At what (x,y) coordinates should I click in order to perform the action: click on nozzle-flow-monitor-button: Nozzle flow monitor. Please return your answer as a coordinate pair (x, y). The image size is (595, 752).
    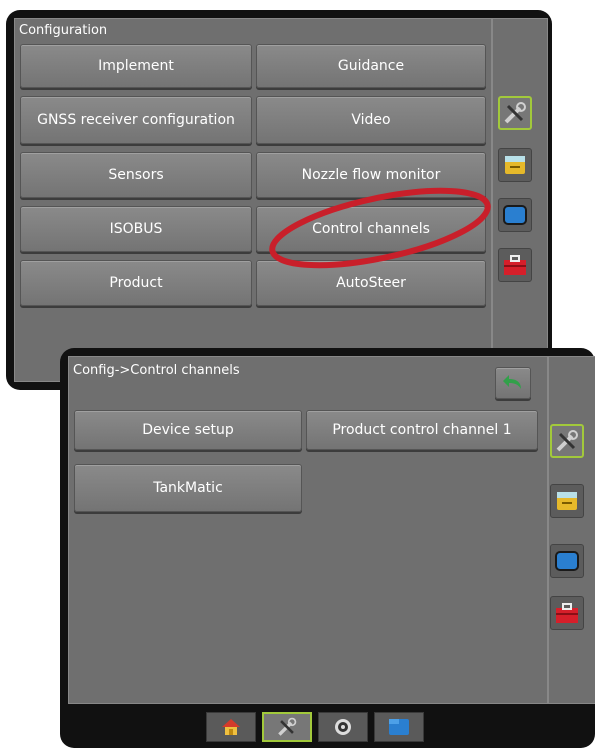
    Looking at the image, I should click on (371, 175).